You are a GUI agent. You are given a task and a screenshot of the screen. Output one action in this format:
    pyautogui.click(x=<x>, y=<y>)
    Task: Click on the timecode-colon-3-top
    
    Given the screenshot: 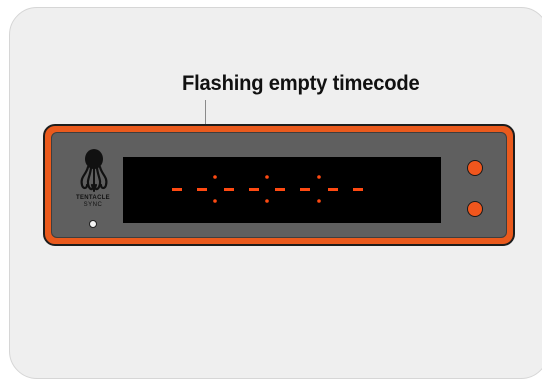 What is the action you would take?
    pyautogui.click(x=319, y=177)
    